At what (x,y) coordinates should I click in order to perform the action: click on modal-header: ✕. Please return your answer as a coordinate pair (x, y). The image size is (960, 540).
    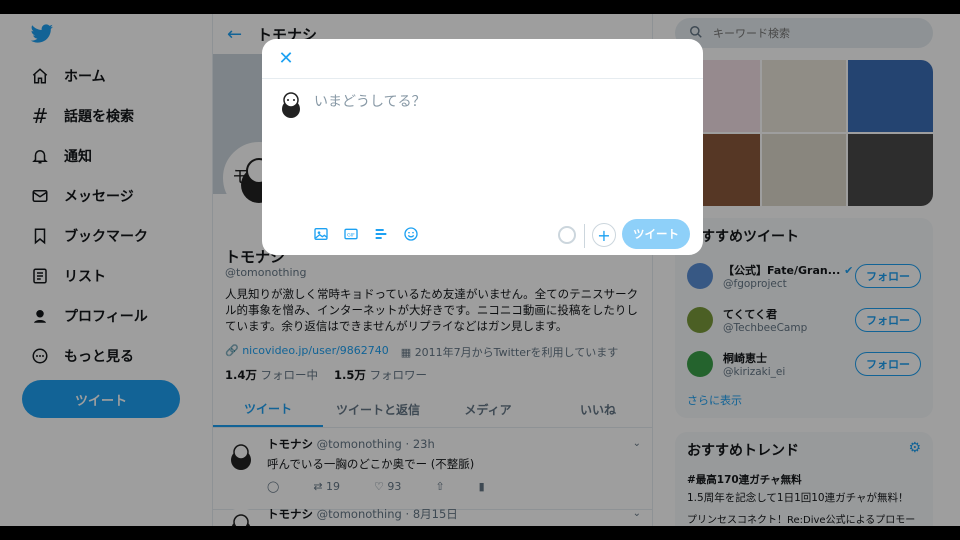
    Looking at the image, I should click on (482, 59).